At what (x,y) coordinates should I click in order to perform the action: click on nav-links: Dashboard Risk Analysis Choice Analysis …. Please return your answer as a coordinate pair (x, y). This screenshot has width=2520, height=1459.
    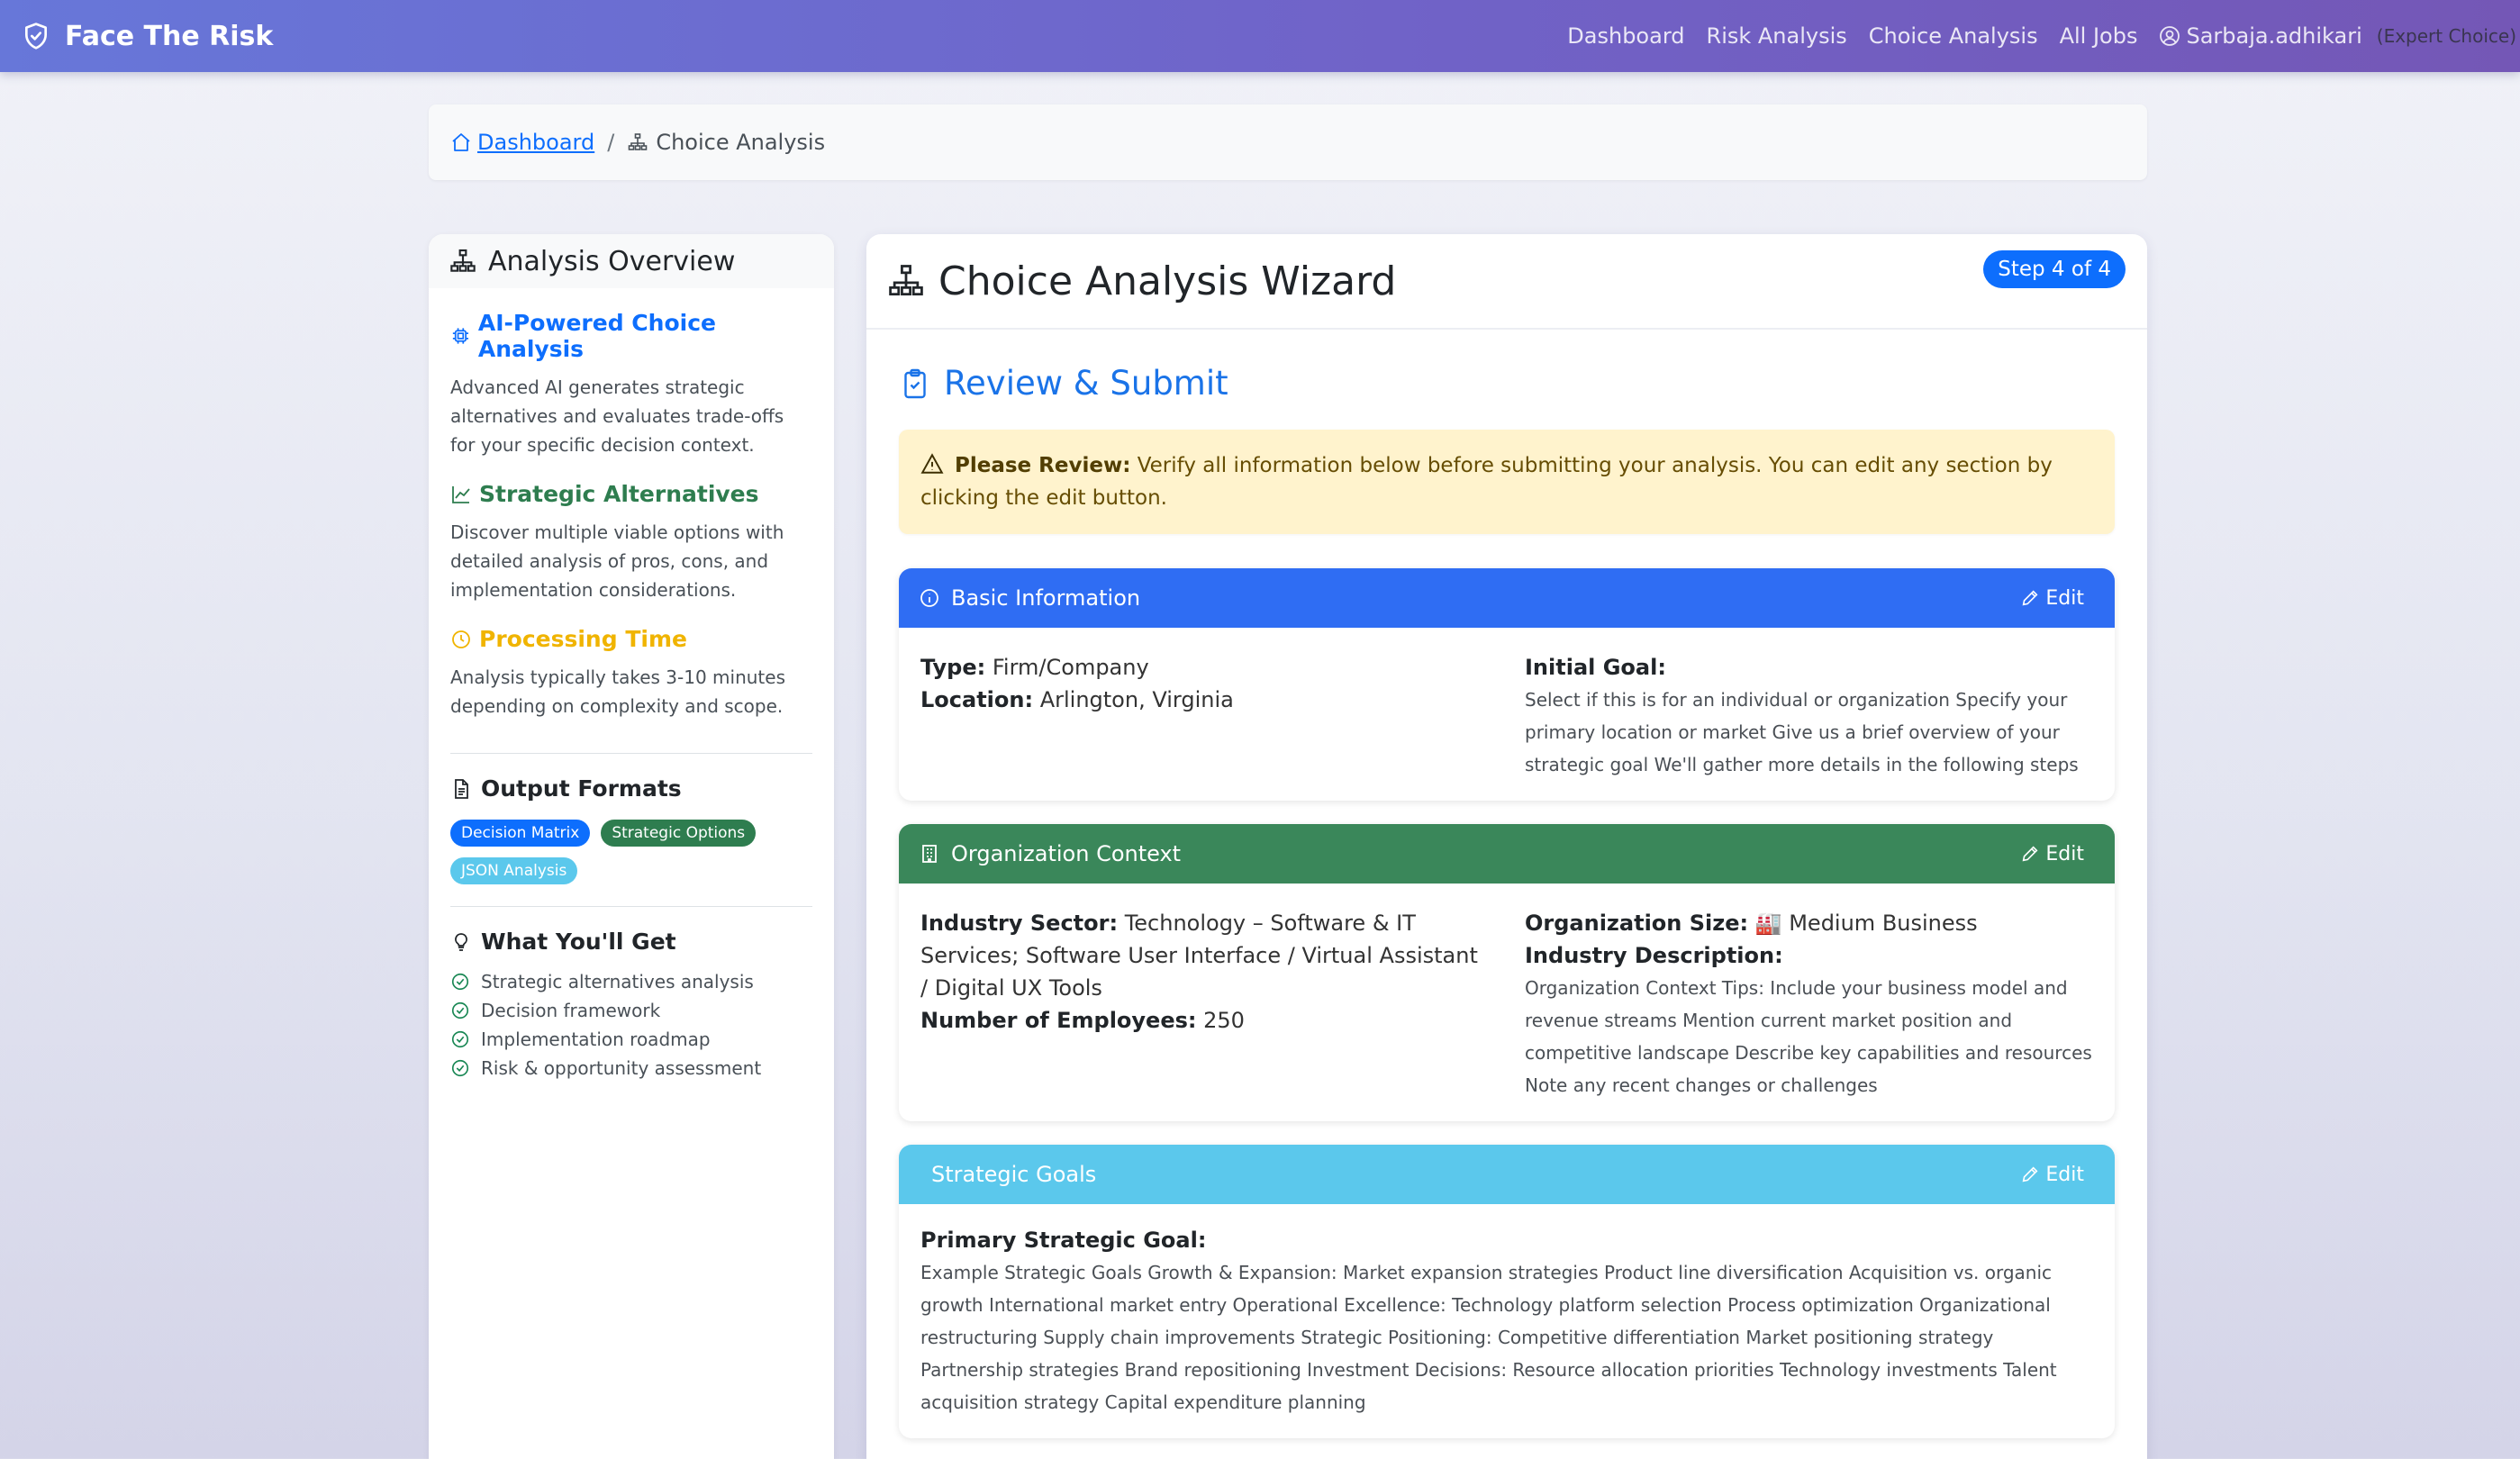
    Looking at the image, I should click on (2031, 36).